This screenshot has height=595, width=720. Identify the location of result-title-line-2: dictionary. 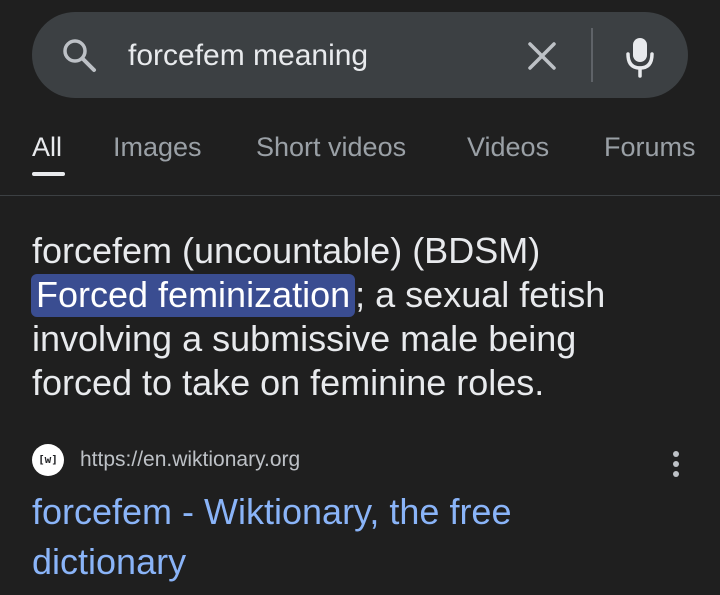
(352, 562).